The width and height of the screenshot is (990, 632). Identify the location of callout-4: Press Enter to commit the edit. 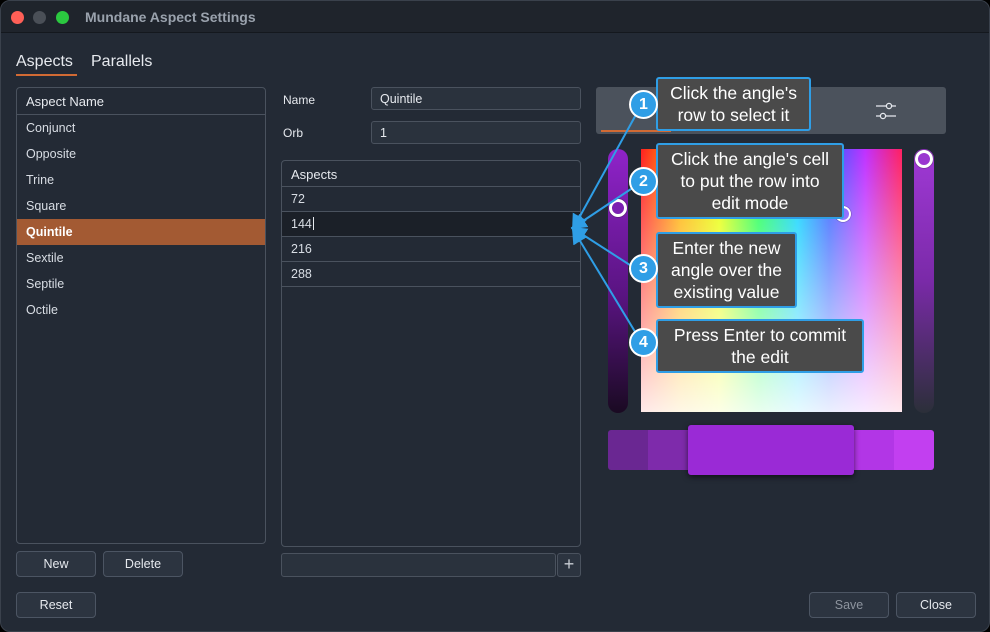
(760, 346).